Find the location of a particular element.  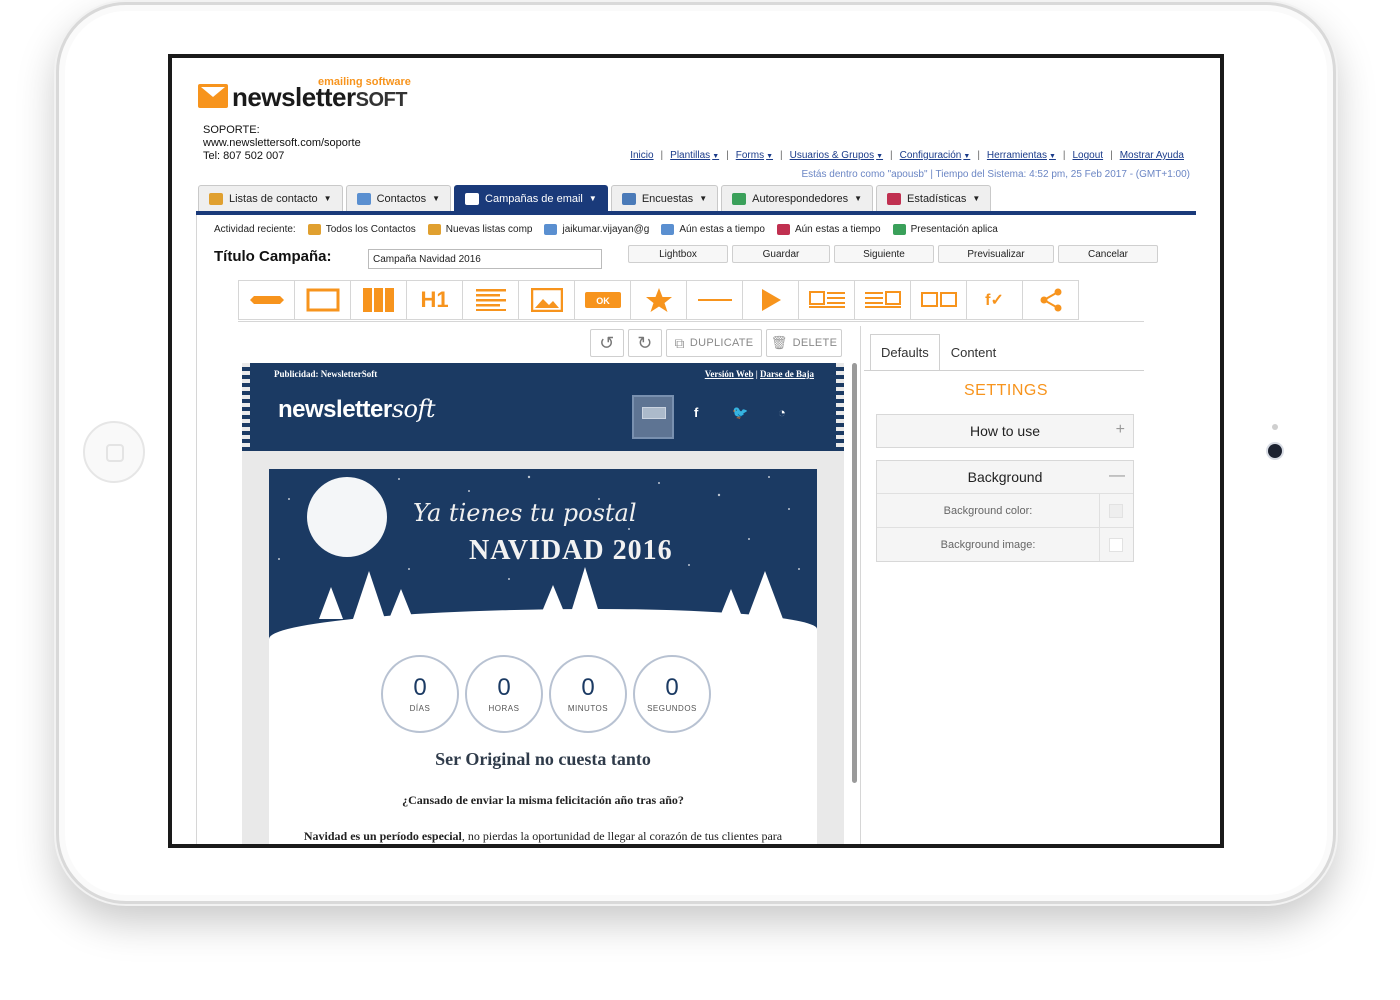

nav-inicio: Inicio is located at coordinates (641, 155).